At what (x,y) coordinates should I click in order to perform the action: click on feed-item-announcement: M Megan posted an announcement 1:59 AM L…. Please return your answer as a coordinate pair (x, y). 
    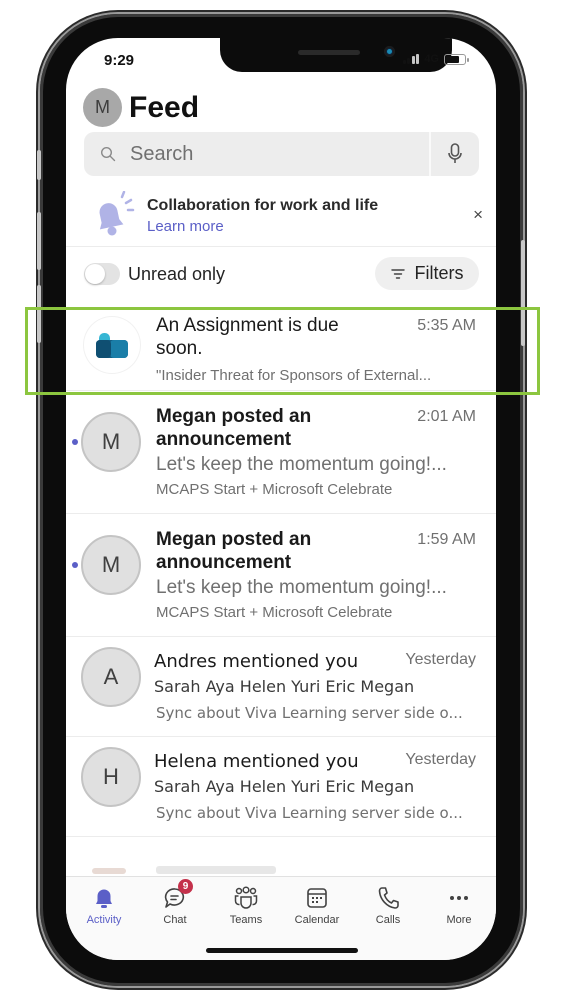
    Looking at the image, I should click on (281, 575).